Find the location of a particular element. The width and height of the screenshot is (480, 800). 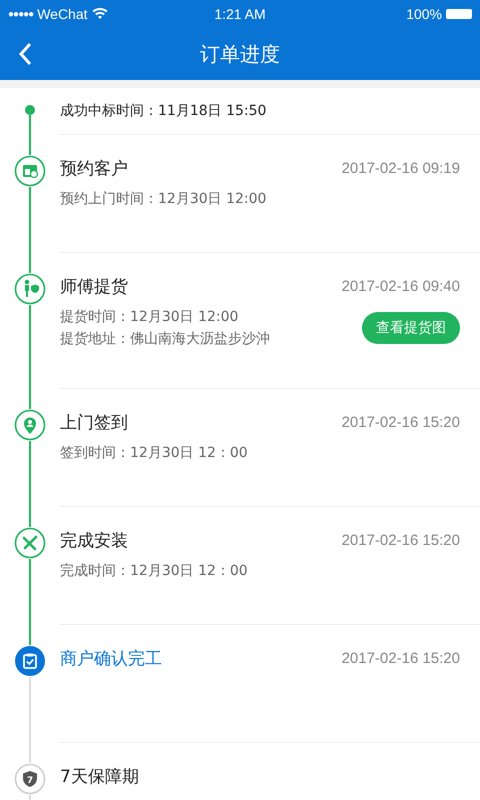

step-detail: 预约上门时间：12月30日 12:00 is located at coordinates (163, 199).